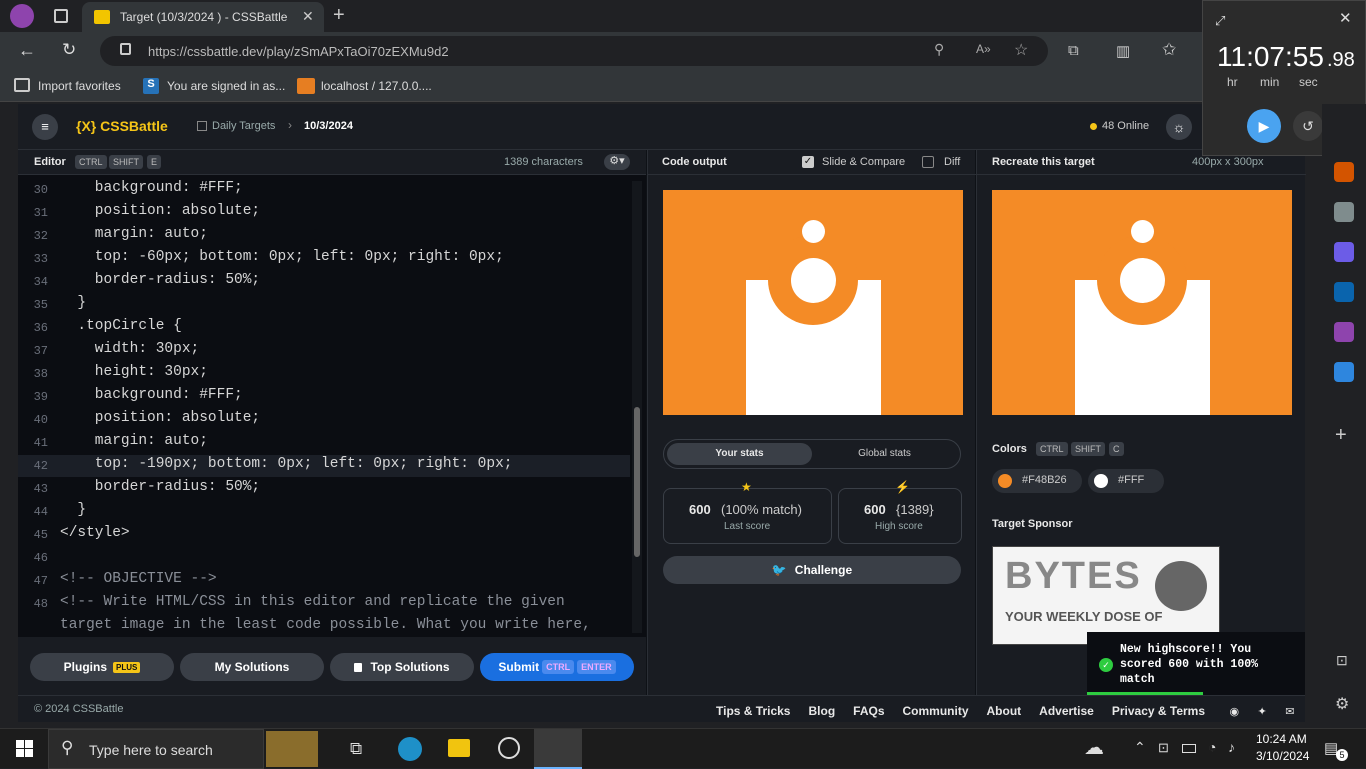 The image size is (1366, 769). I want to click on task-view-icon: ⧉, so click(356, 749).